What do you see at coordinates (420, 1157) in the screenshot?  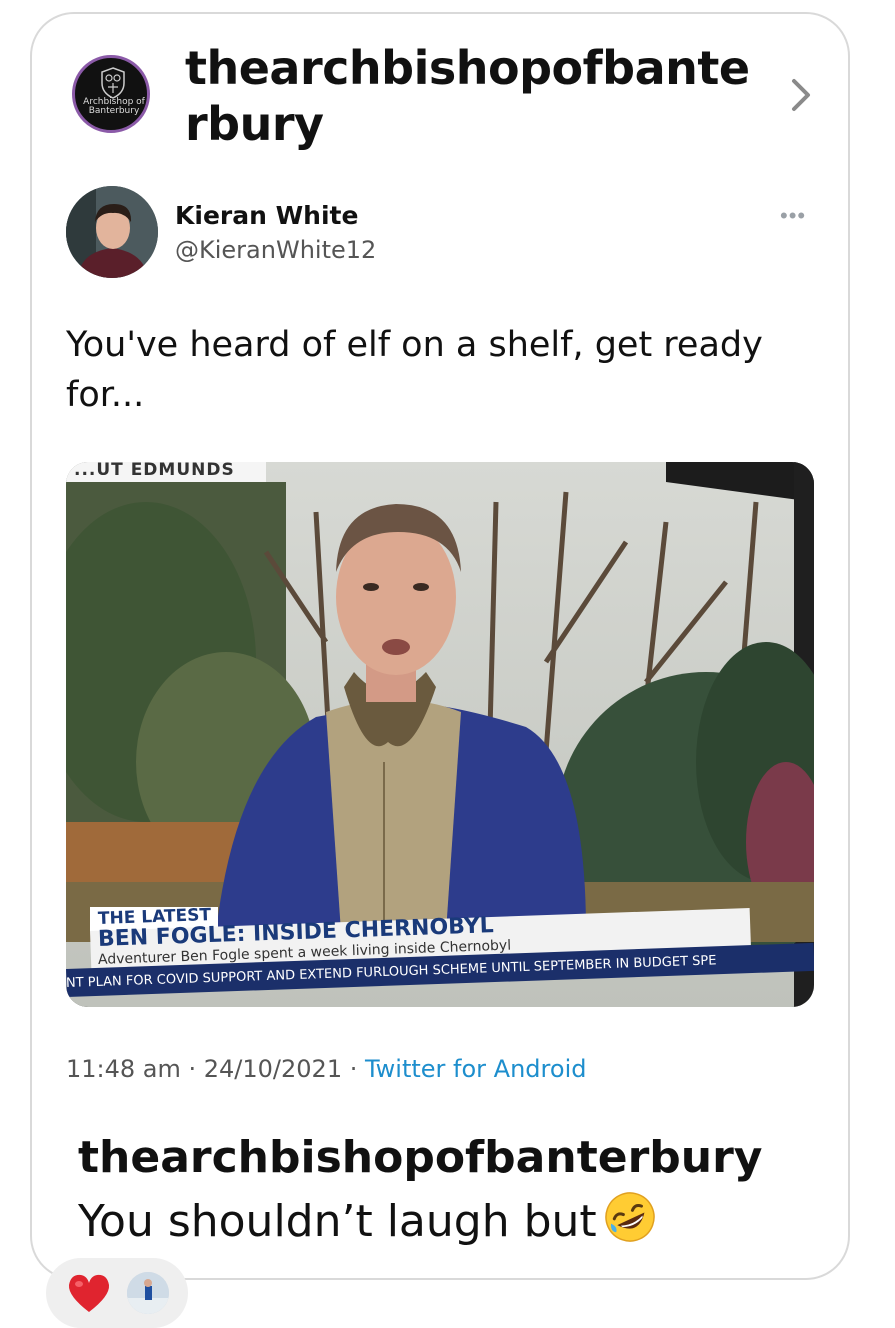 I see `caption-username: thearchbishopofbanterbury` at bounding box center [420, 1157].